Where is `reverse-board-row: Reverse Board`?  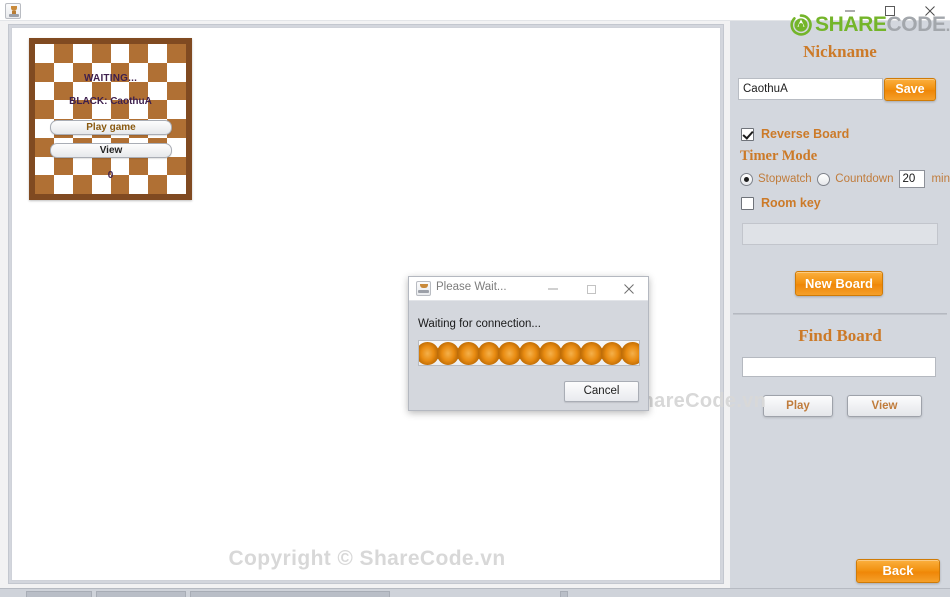 reverse-board-row: Reverse Board is located at coordinates (795, 134).